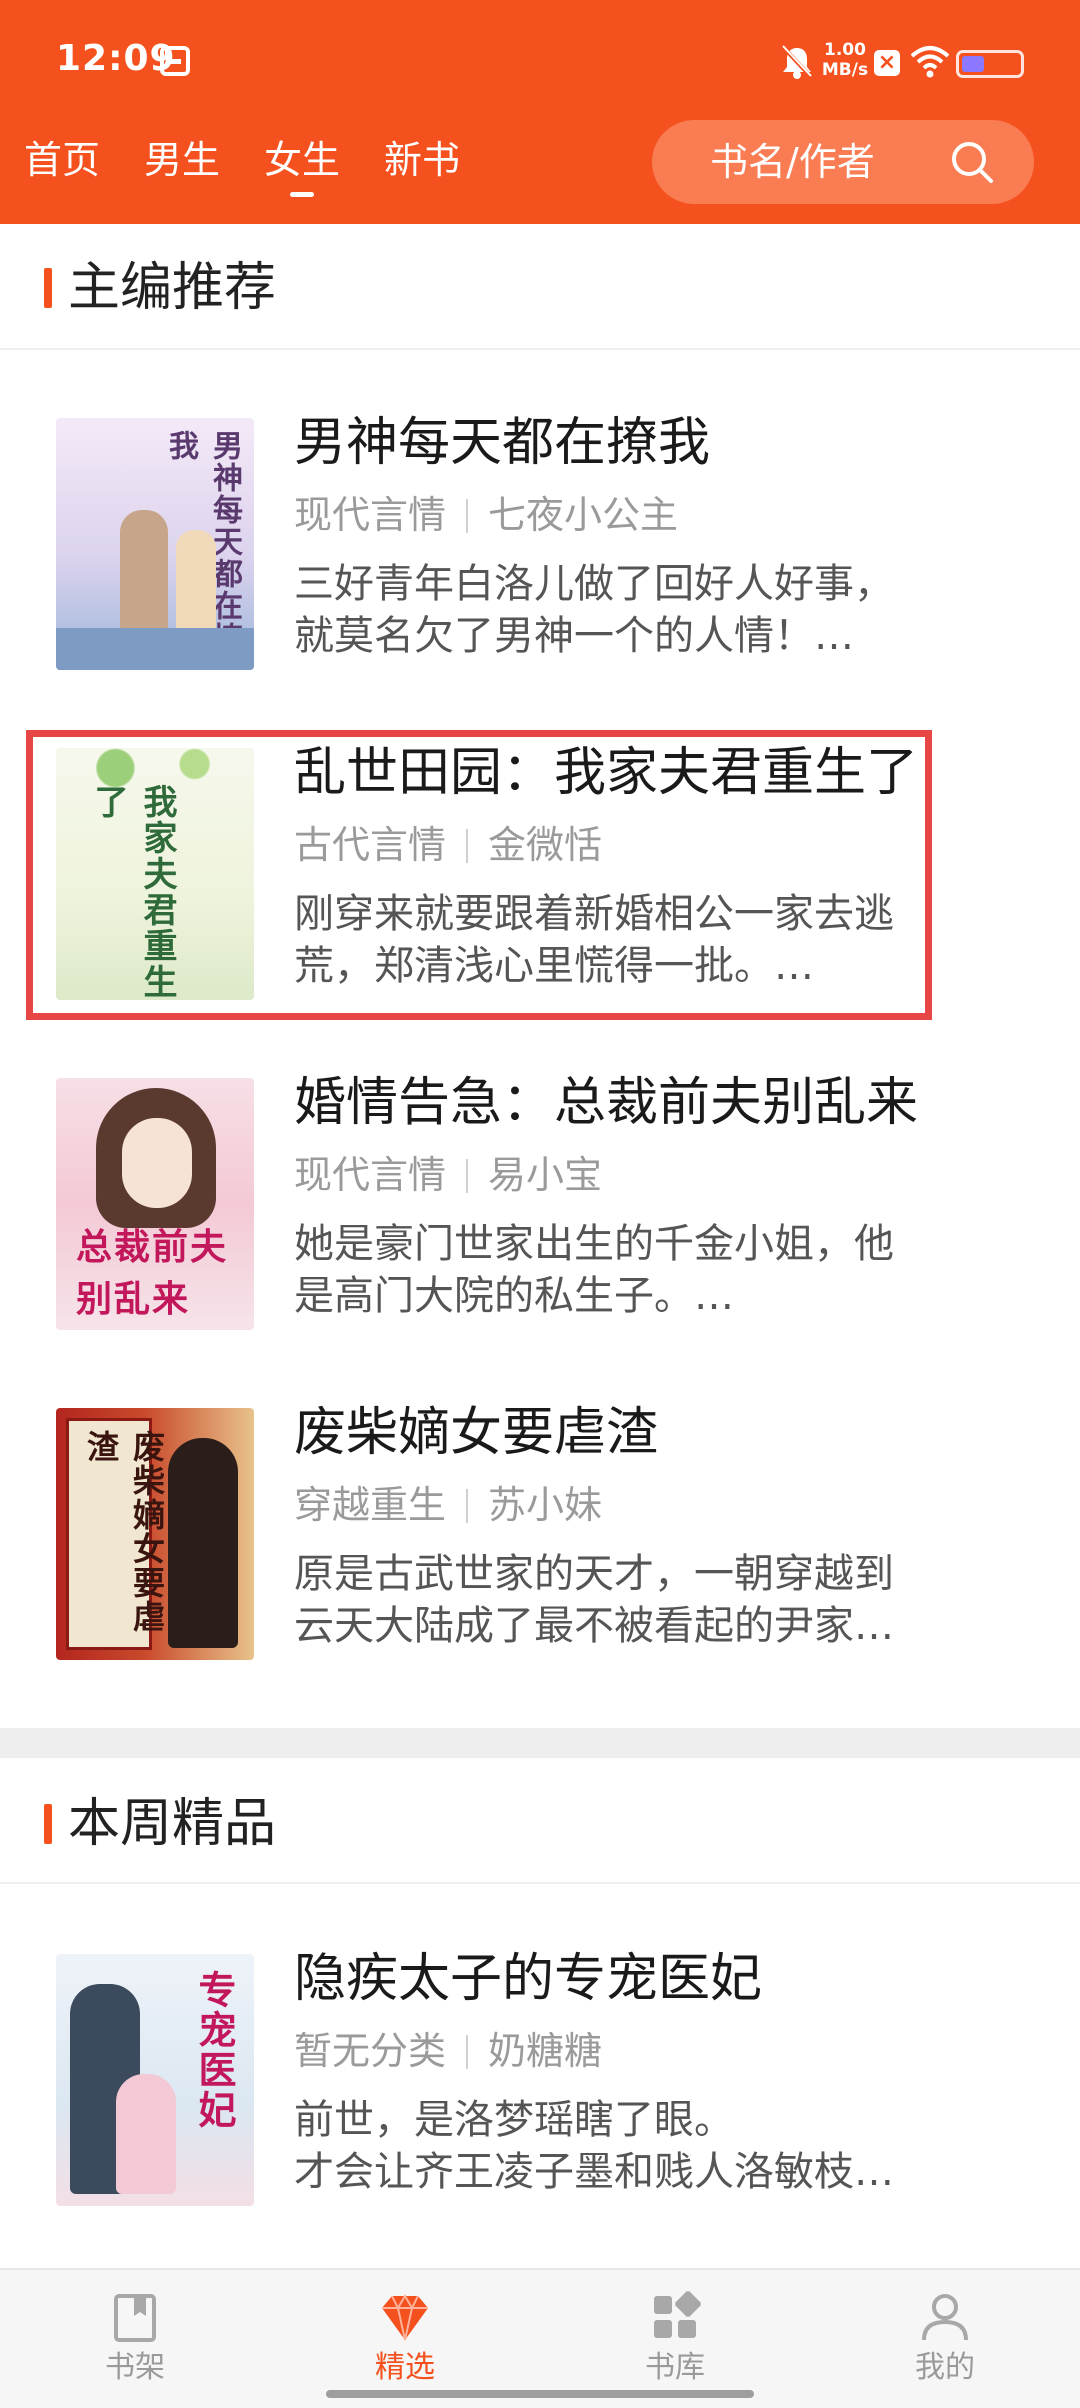 The height and width of the screenshot is (2408, 1080). What do you see at coordinates (448, 2051) in the screenshot?
I see `book-meta: 暂无分类 奶糖糖` at bounding box center [448, 2051].